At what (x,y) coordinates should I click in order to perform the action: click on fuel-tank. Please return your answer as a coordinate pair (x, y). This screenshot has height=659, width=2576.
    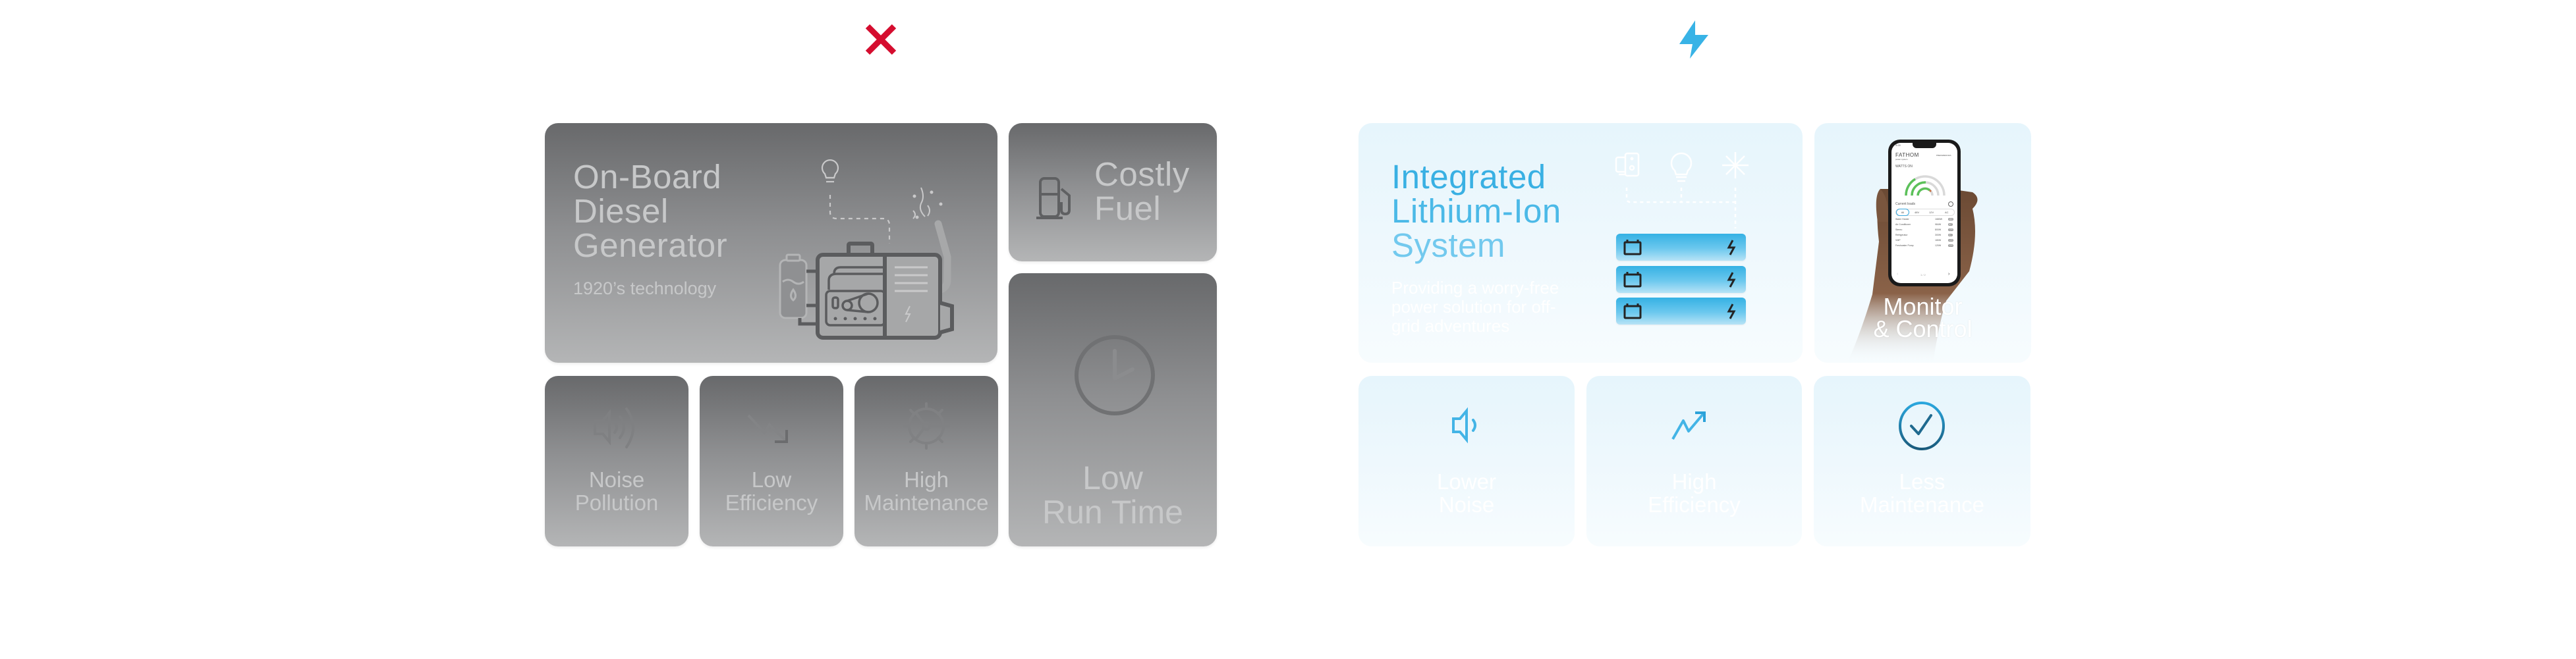
    Looking at the image, I should click on (793, 286).